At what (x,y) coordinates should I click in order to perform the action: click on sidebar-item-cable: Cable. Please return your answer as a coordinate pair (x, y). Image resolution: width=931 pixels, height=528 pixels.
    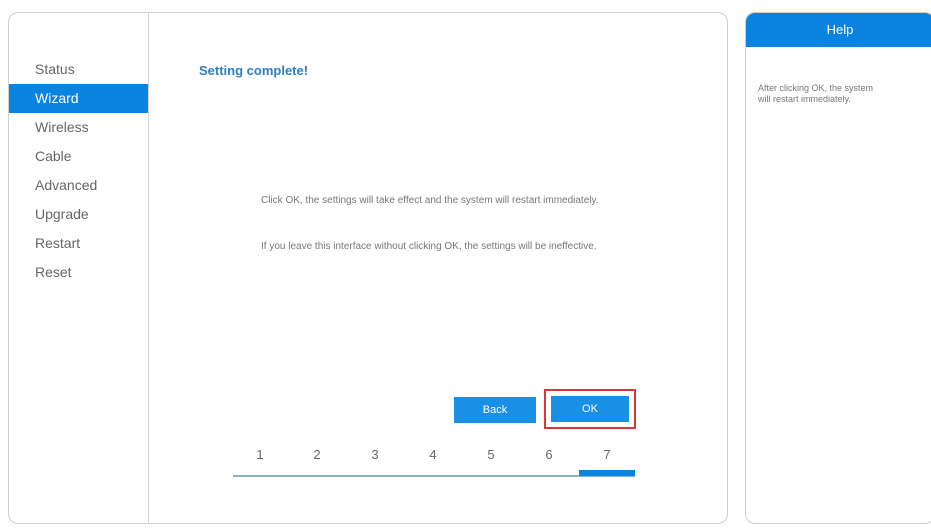
    Looking at the image, I should click on (78, 156).